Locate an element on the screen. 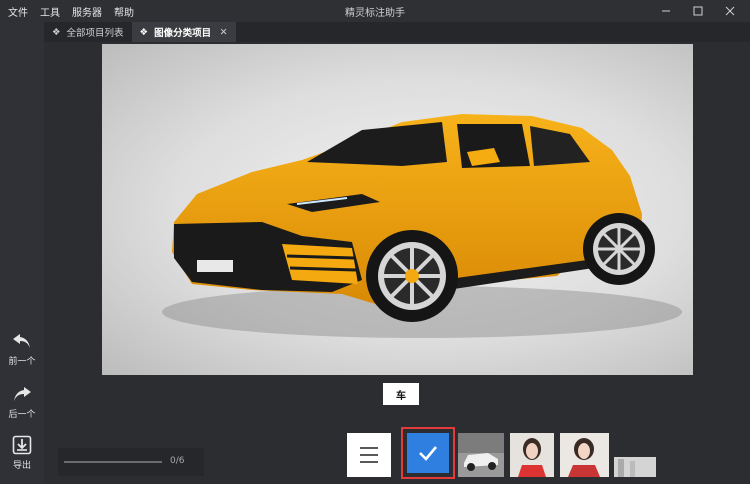 The height and width of the screenshot is (484, 750). export-label: 导出 is located at coordinates (21, 466).